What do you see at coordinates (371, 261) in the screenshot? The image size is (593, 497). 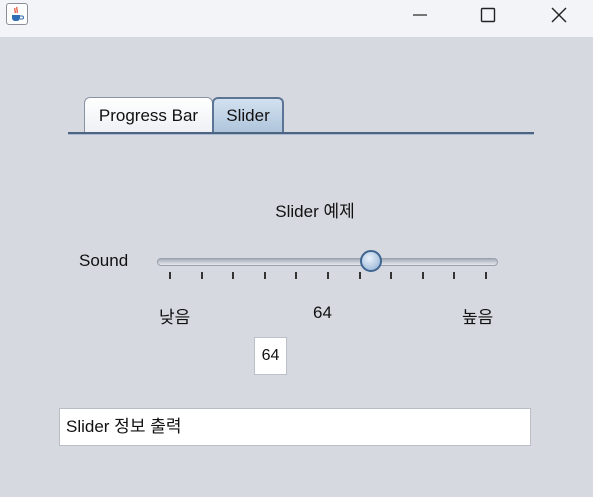 I see `slider-thumb` at bounding box center [371, 261].